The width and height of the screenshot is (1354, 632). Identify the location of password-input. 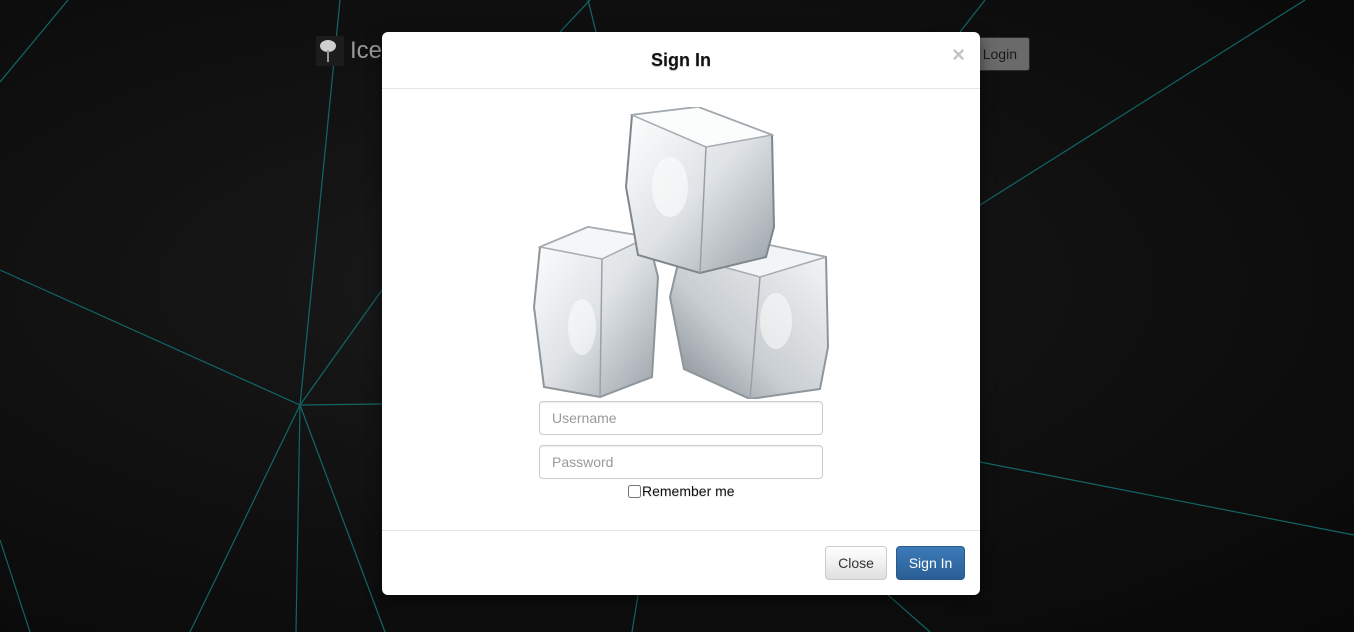
(681, 462).